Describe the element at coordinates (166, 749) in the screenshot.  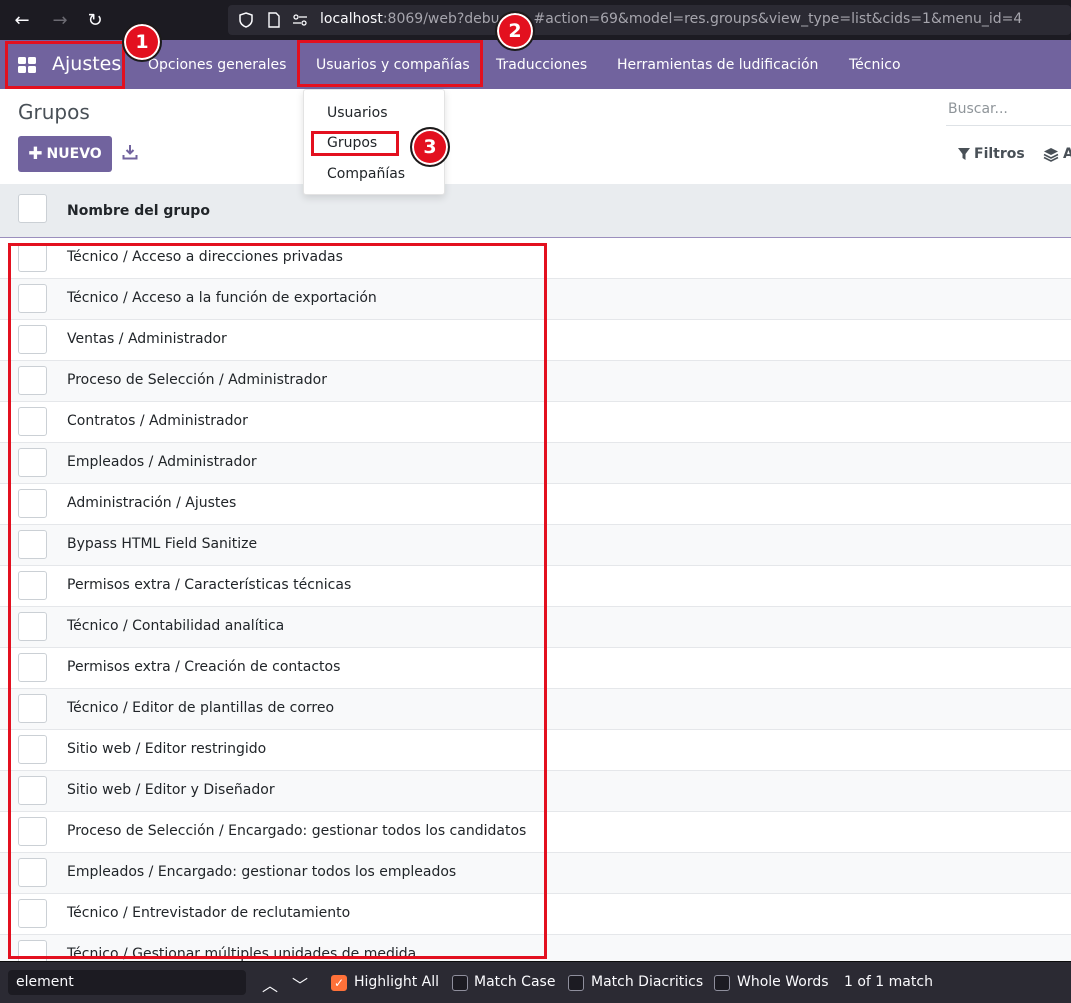
I see `row-group-name: Sitio web / Editor restringido` at that location.